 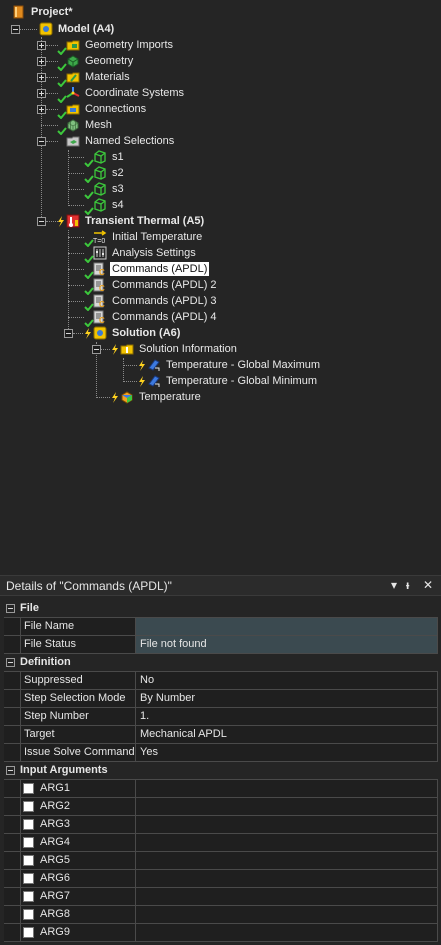 What do you see at coordinates (28, 788) in the screenshot?
I see `arg1-checkbox` at bounding box center [28, 788].